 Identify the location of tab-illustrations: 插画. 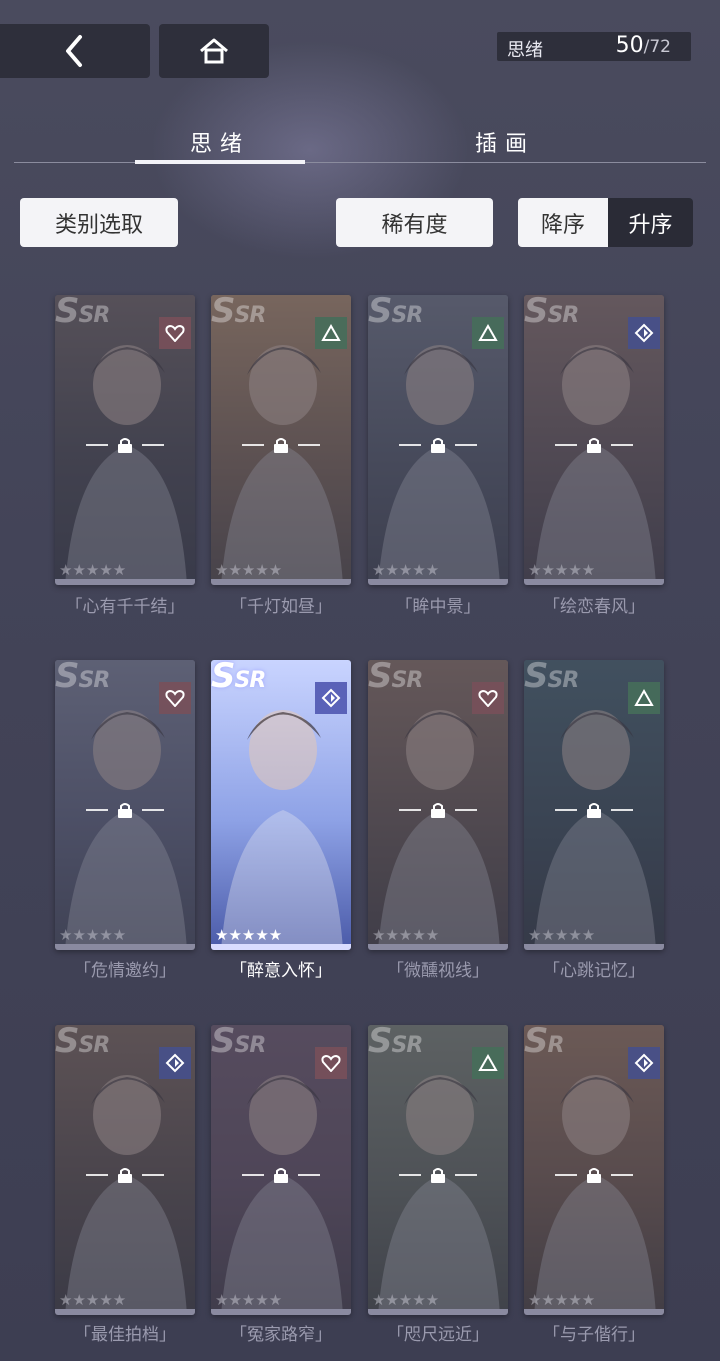
(505, 142).